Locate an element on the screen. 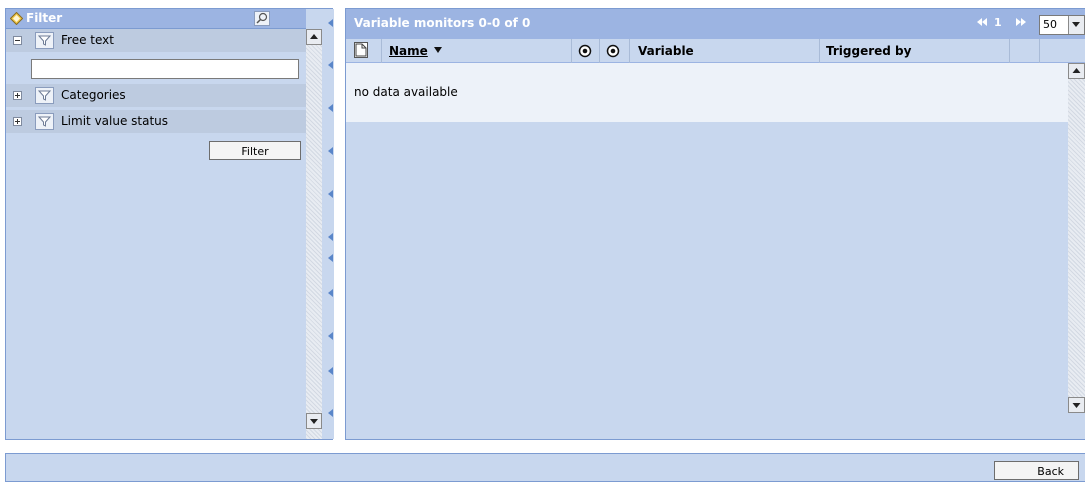  column-icon is located at coordinates (364, 51).